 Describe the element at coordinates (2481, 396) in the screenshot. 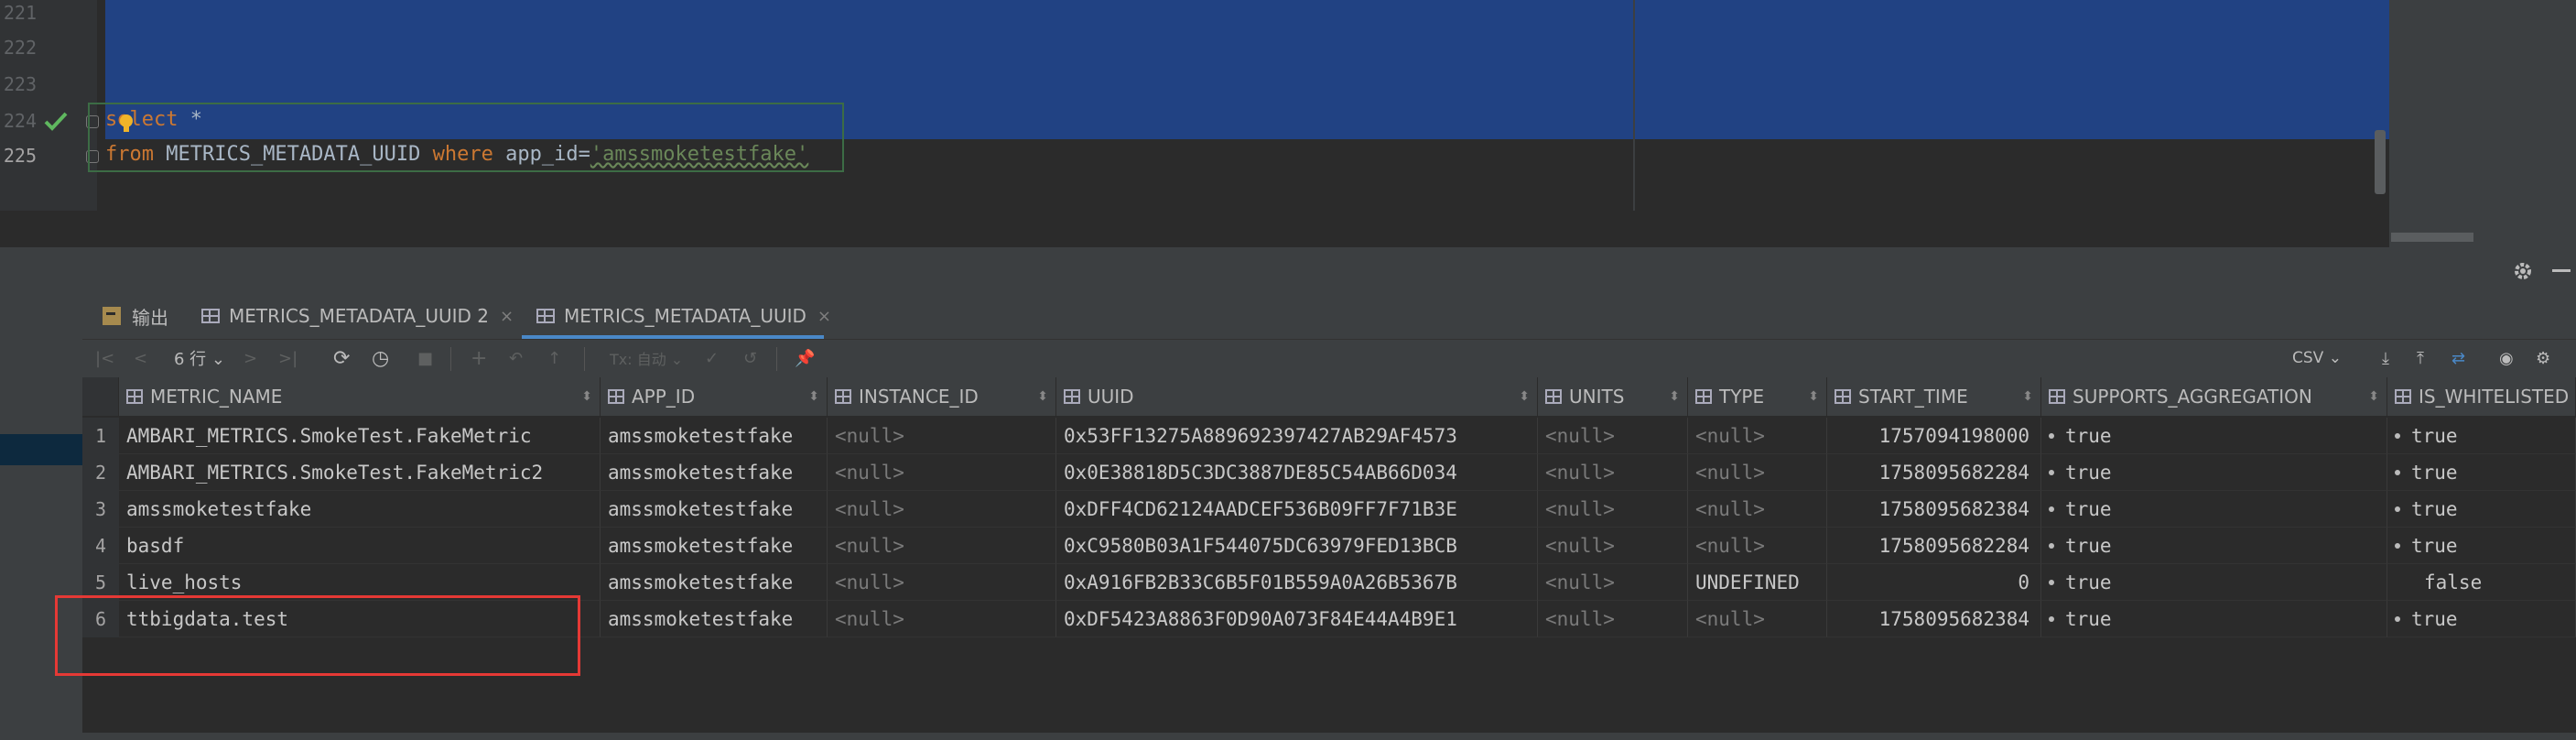

I see `column-header-is-whitelisted: IS_WHITELISTED` at that location.